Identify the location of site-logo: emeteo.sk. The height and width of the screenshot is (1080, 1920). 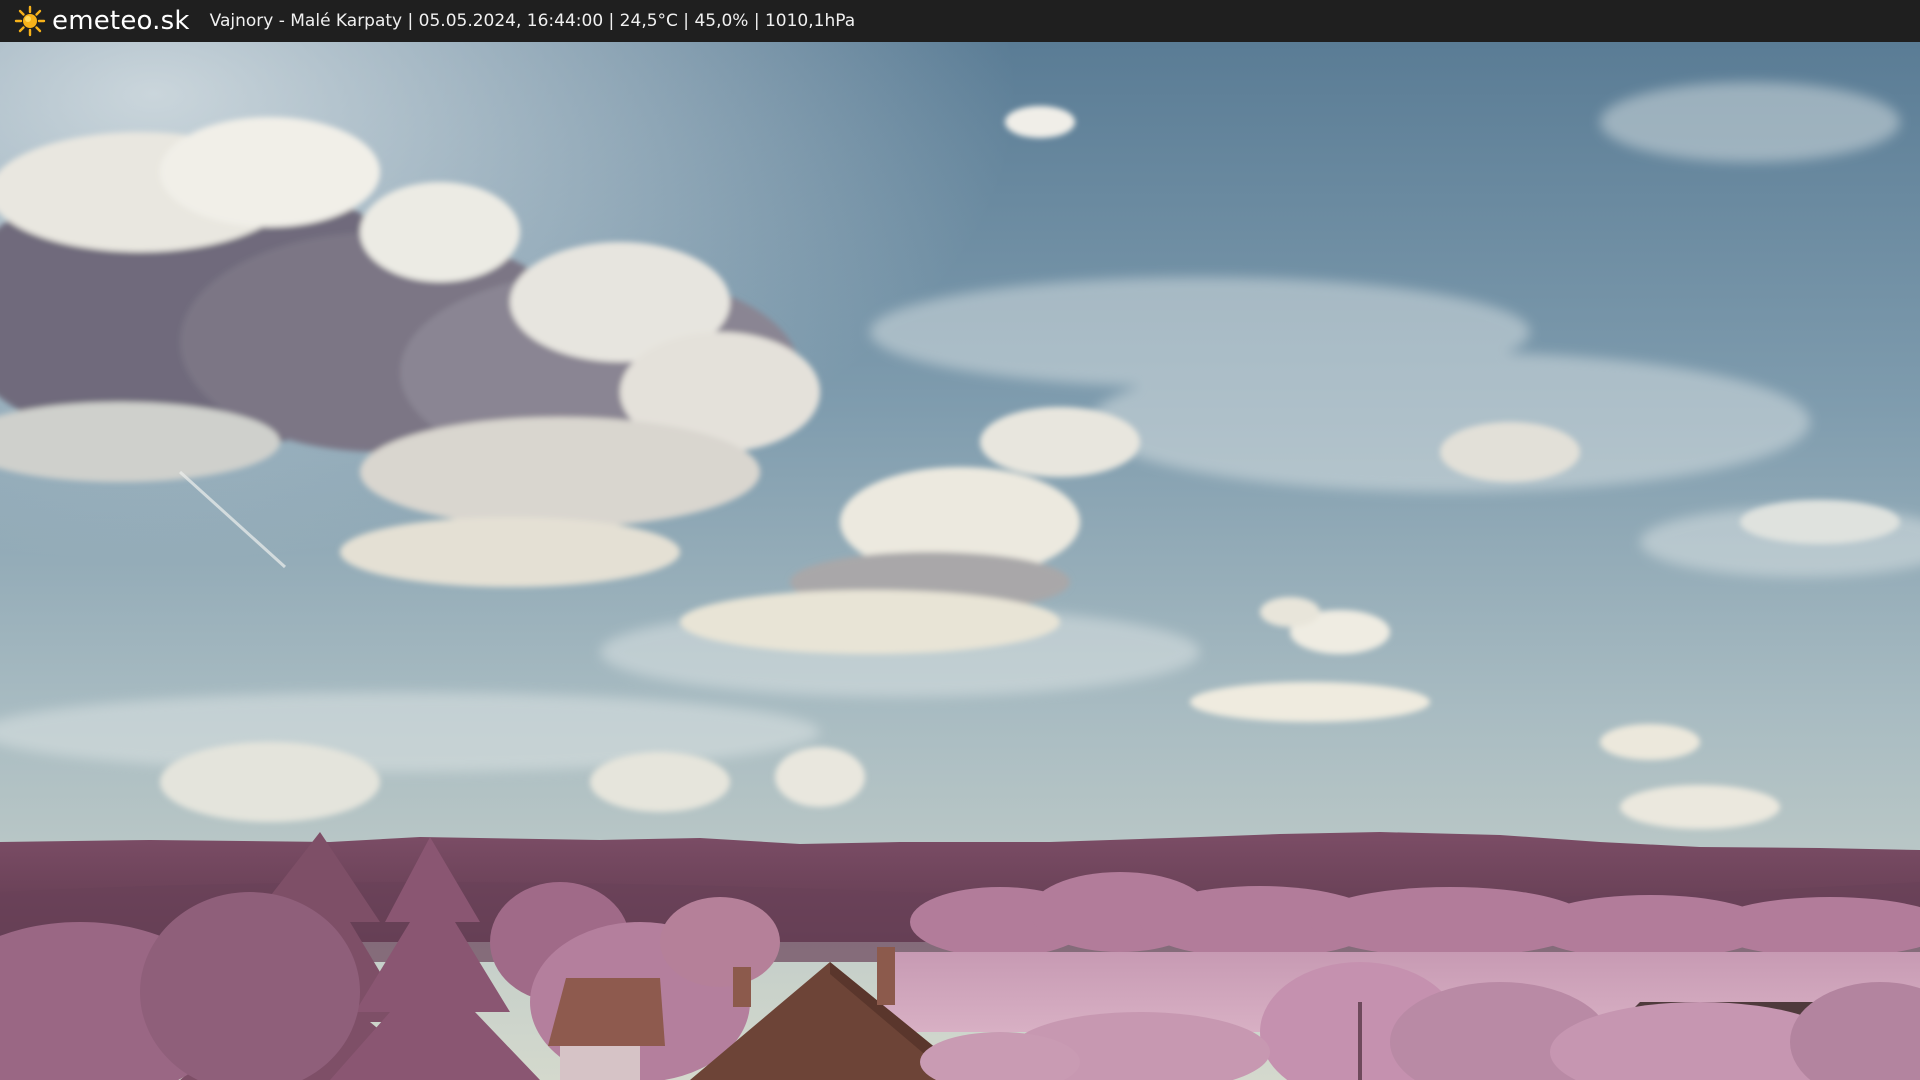
(102, 21).